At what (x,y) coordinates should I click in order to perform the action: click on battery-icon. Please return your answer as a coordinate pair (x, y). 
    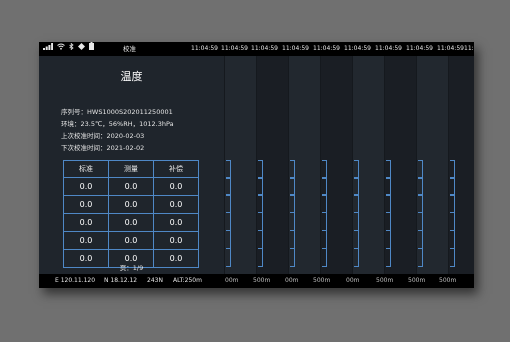
    Looking at the image, I should click on (91, 49).